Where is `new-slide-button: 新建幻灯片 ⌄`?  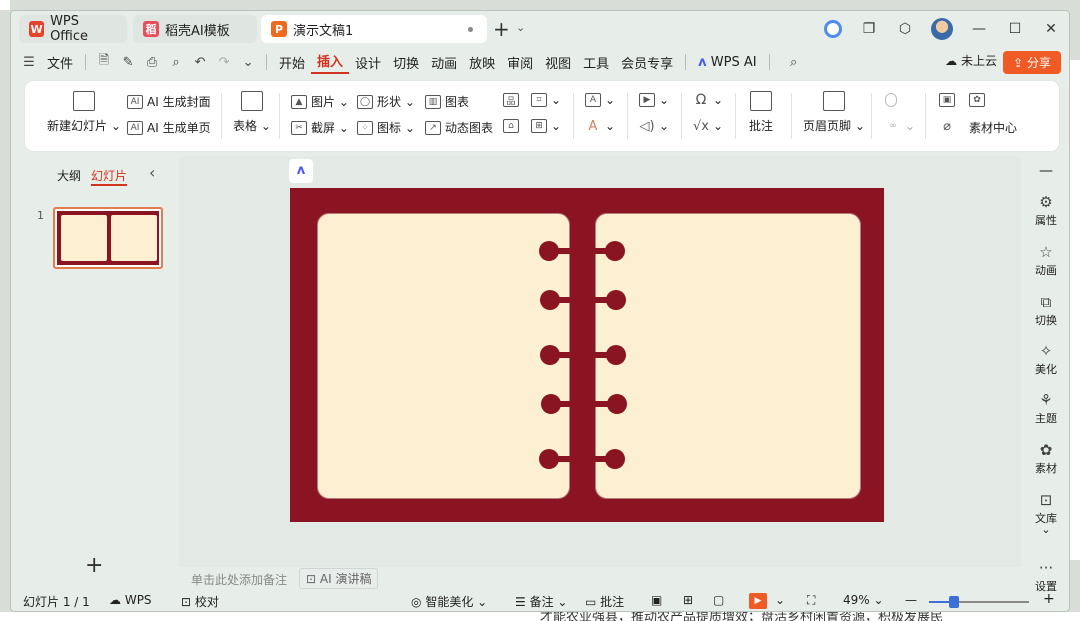 new-slide-button: 新建幻灯片 ⌄ is located at coordinates (84, 112).